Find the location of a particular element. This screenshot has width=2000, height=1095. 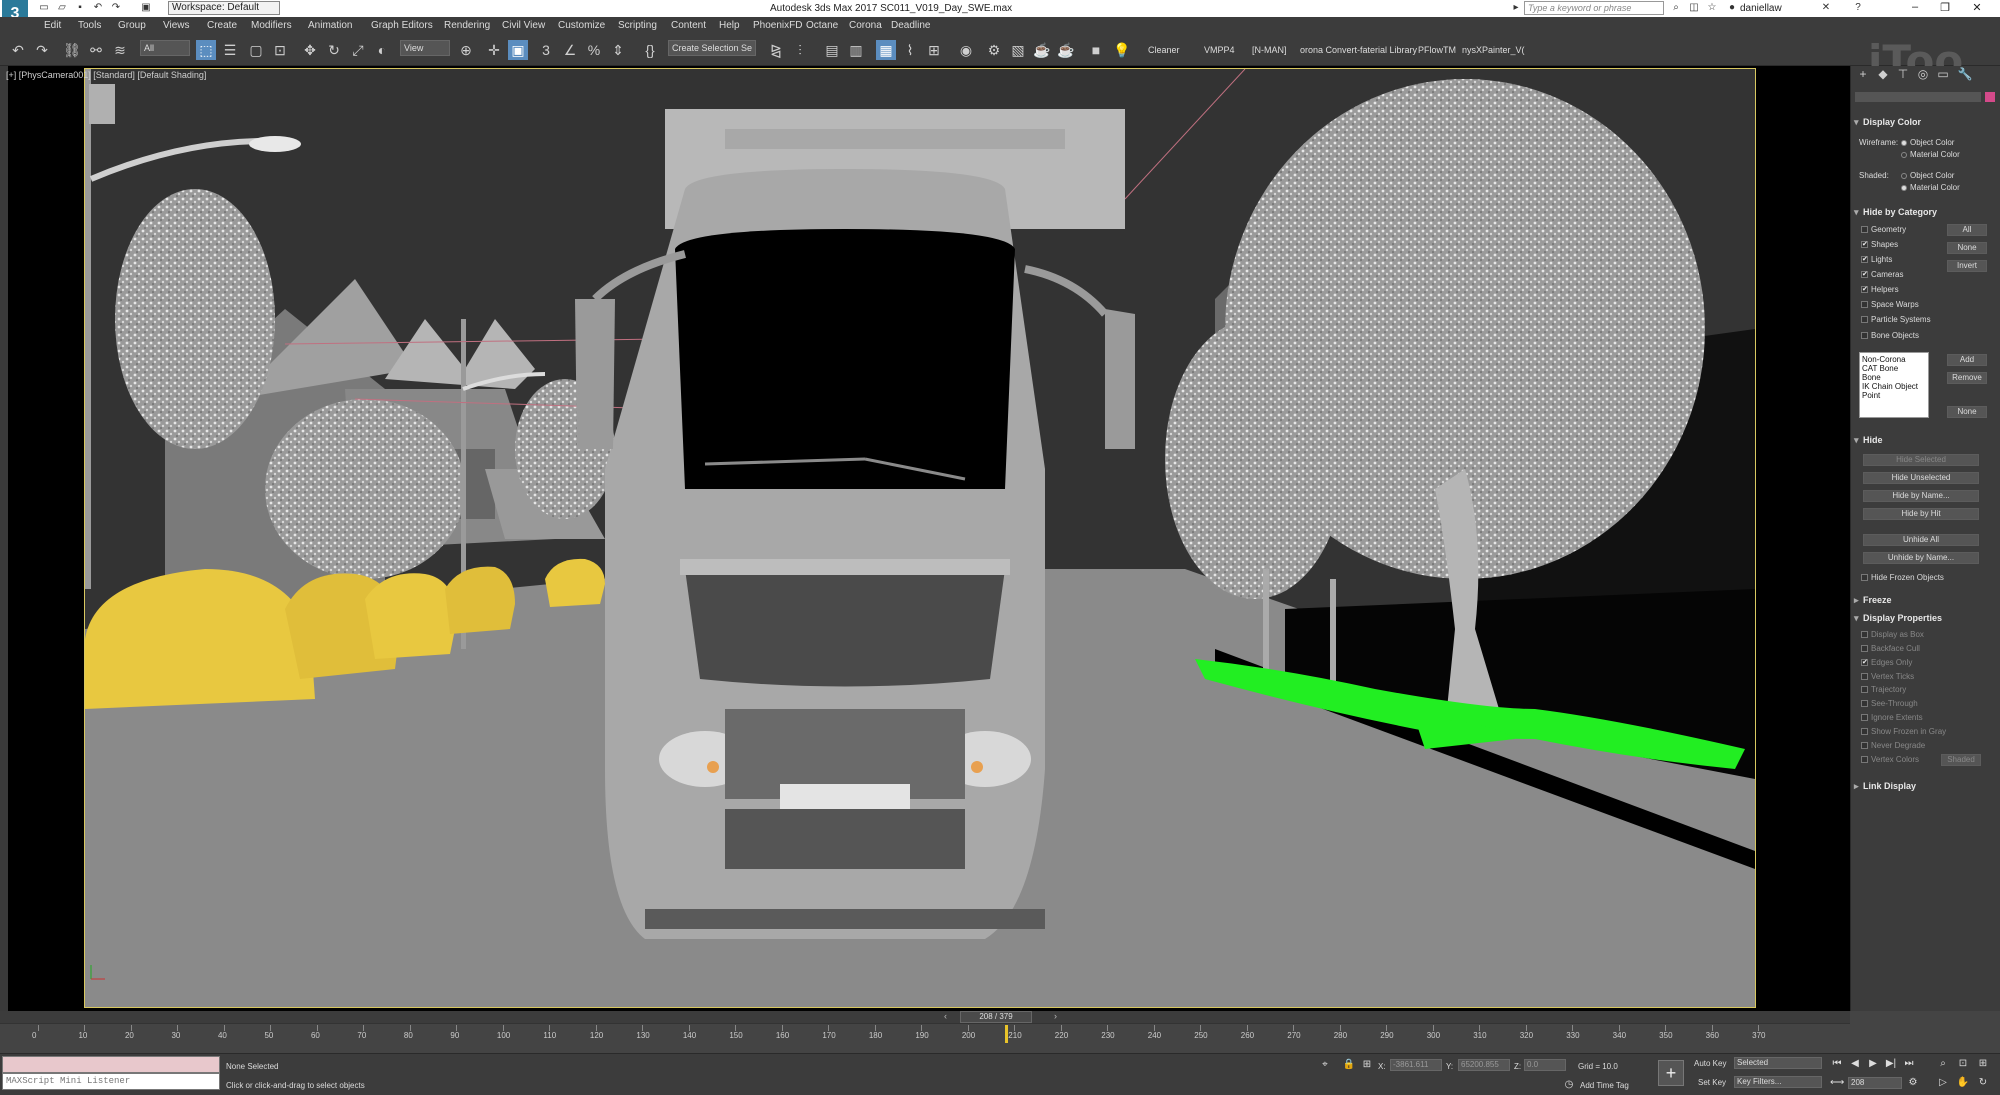

object-name-field is located at coordinates (1918, 97).